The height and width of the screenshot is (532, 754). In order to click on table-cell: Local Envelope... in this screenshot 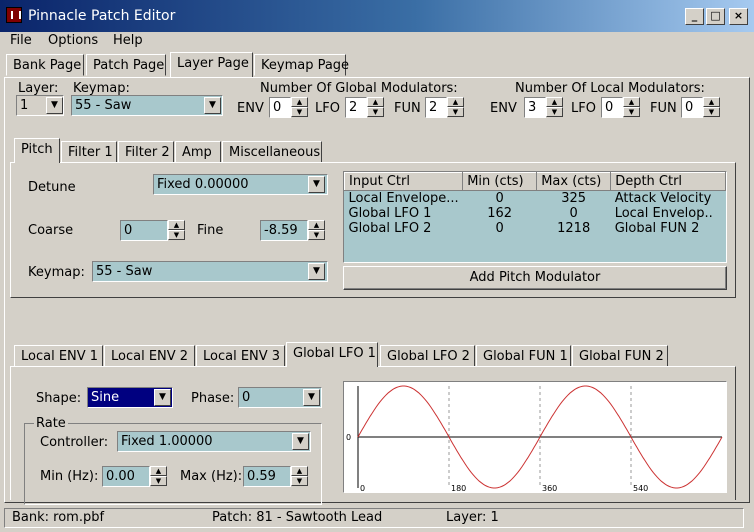, I will do `click(403, 198)`.